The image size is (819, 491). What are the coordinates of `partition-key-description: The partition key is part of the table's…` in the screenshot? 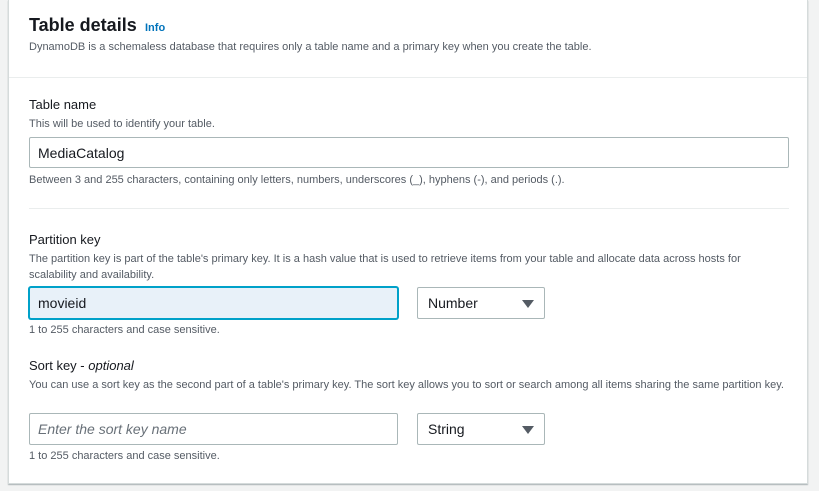 It's located at (385, 267).